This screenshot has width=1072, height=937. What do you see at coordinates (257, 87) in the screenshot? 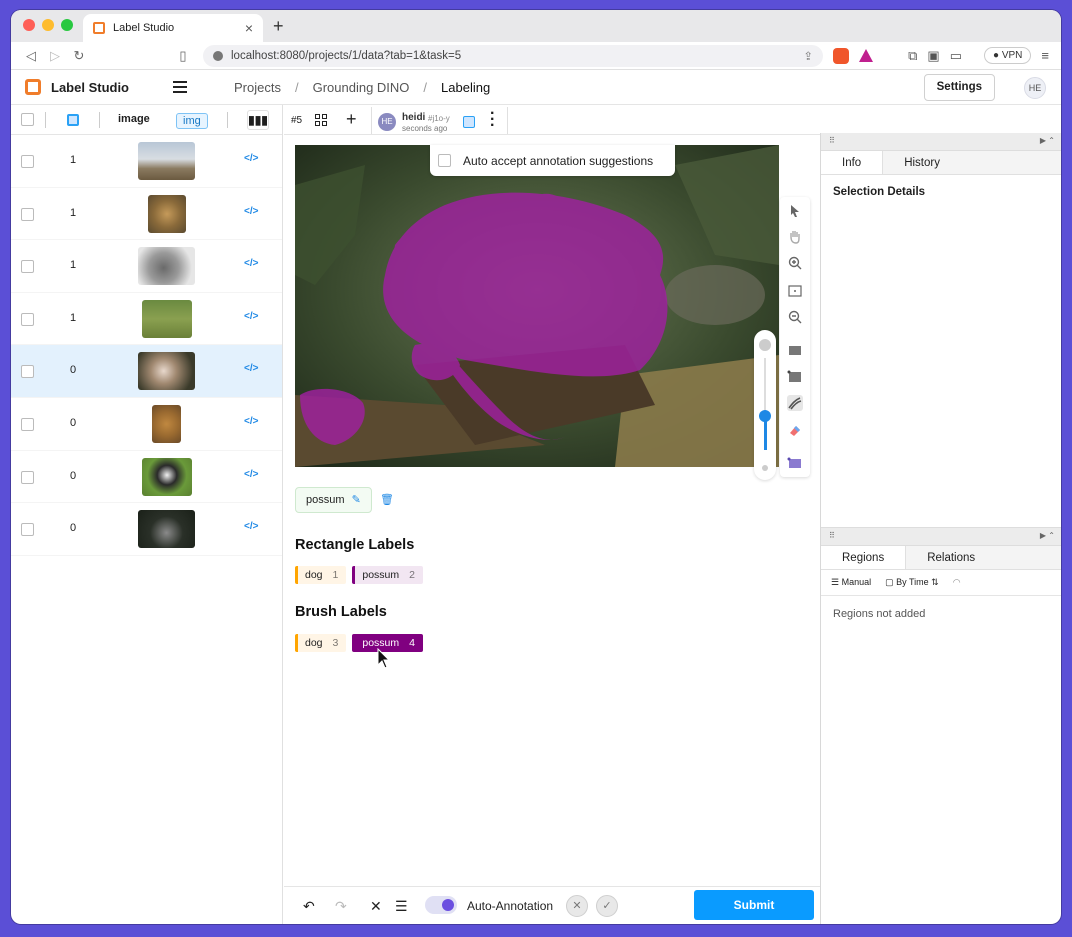
I see `breadcrumb-projects: Projects` at bounding box center [257, 87].